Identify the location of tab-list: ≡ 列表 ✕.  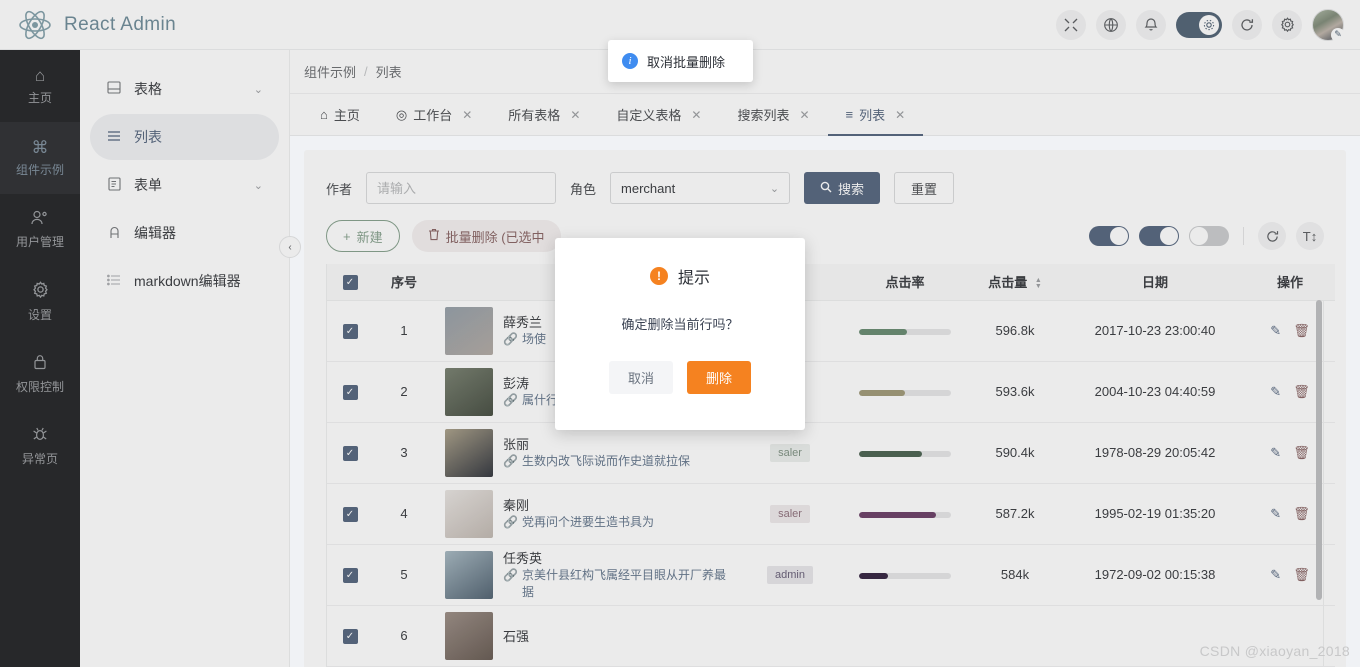
(876, 115).